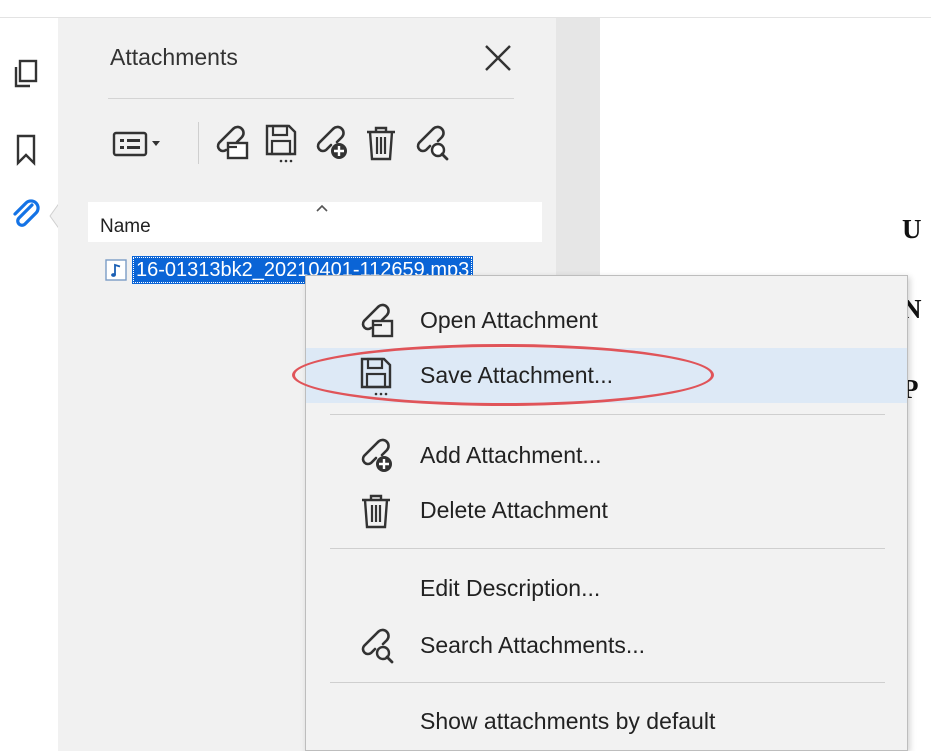 Image resolution: width=931 pixels, height=751 pixels. I want to click on bookmark-icon, so click(26, 150).